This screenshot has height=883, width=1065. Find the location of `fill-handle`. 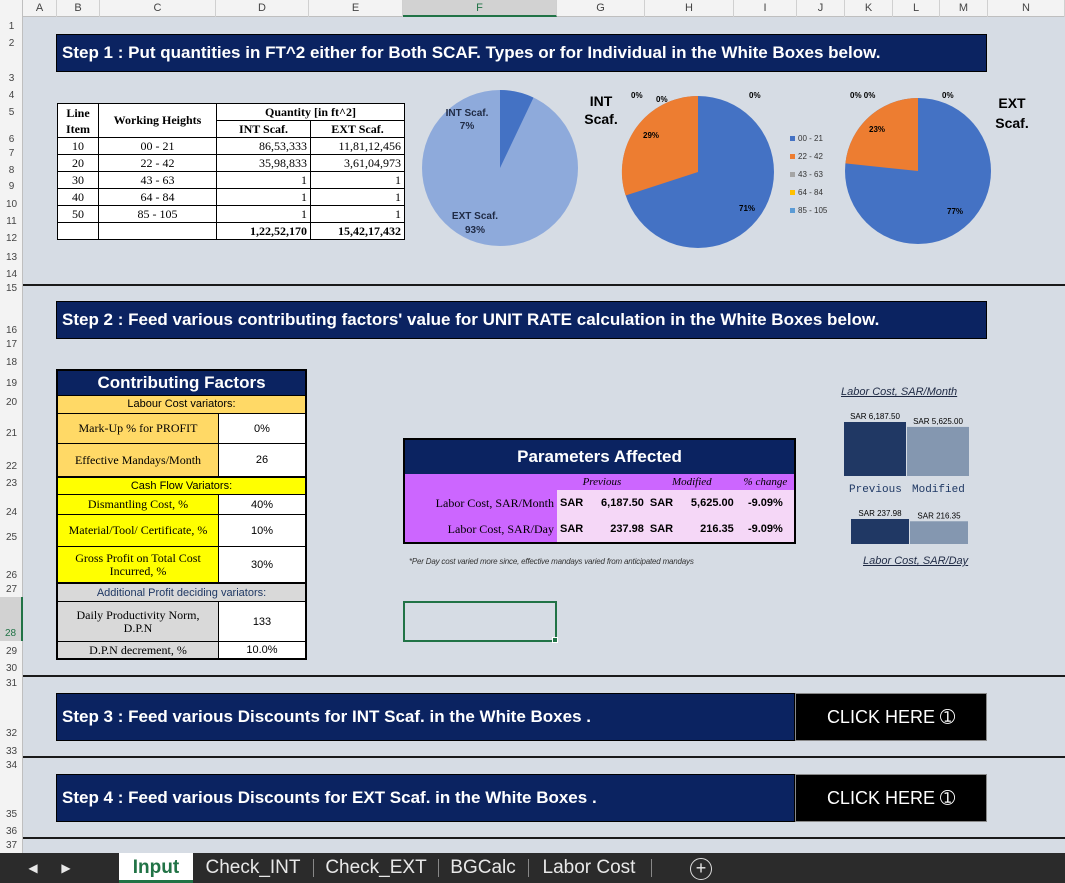

fill-handle is located at coordinates (555, 640).